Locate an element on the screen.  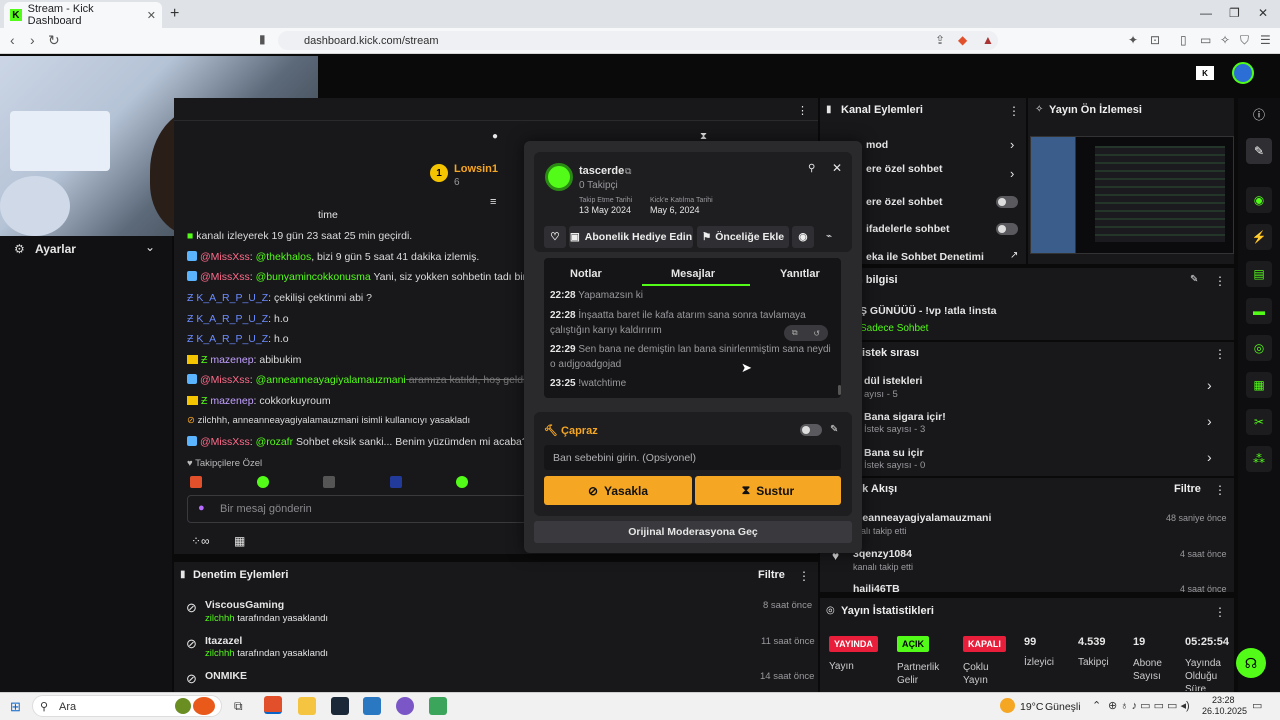
support-icon: ☊ is located at coordinates (1251, 663).